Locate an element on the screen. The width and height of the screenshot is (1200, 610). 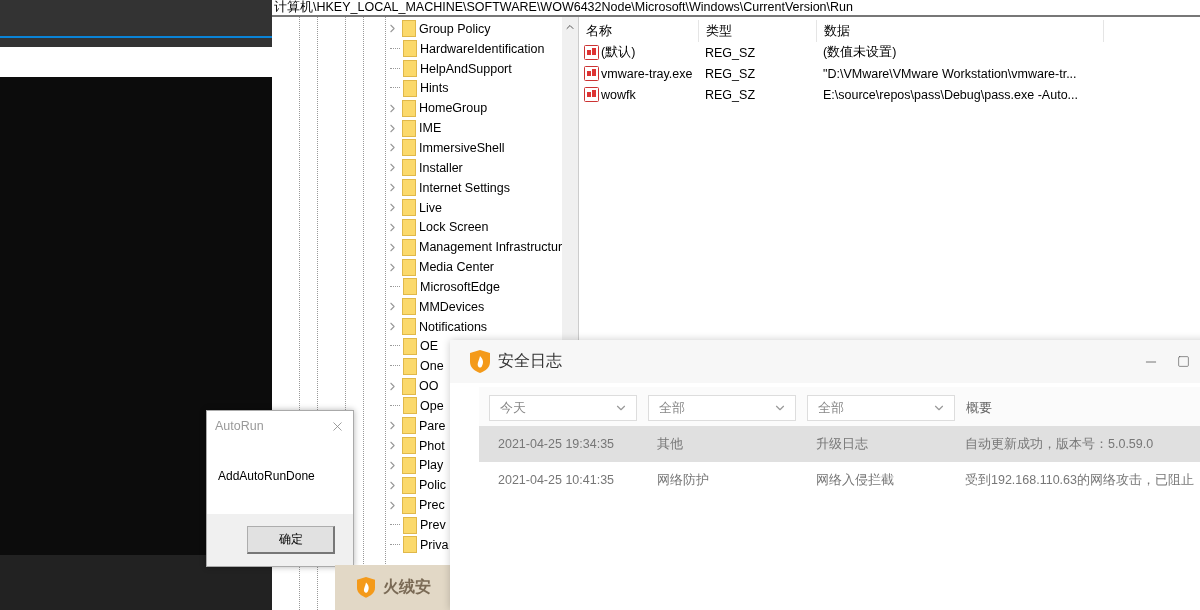
log-row: 2021-04-25 19:34:35 其他 升级日志 自动更新成功，版本号：5.0.59.0 is located at coordinates (839, 444).